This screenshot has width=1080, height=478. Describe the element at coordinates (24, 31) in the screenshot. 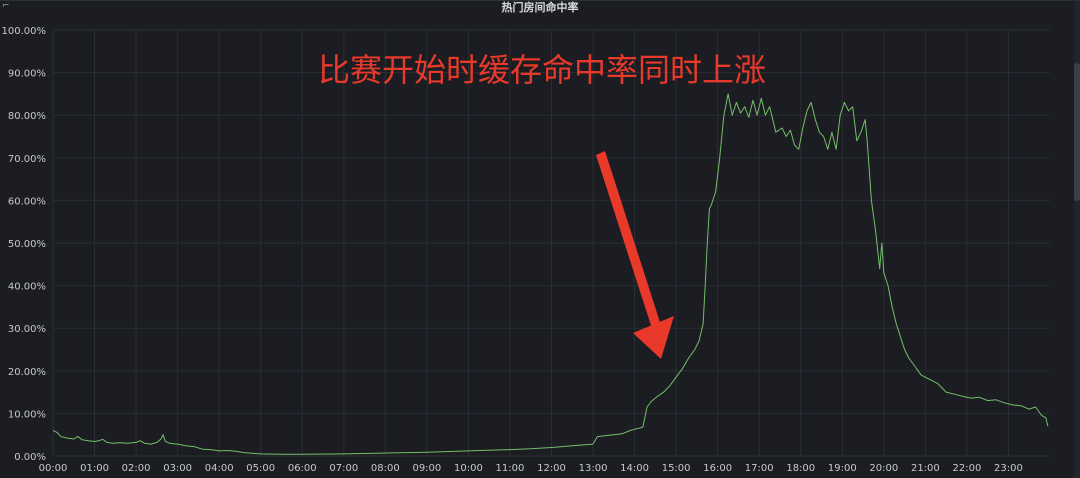

I see `y-tick-label: 100.00%` at that location.